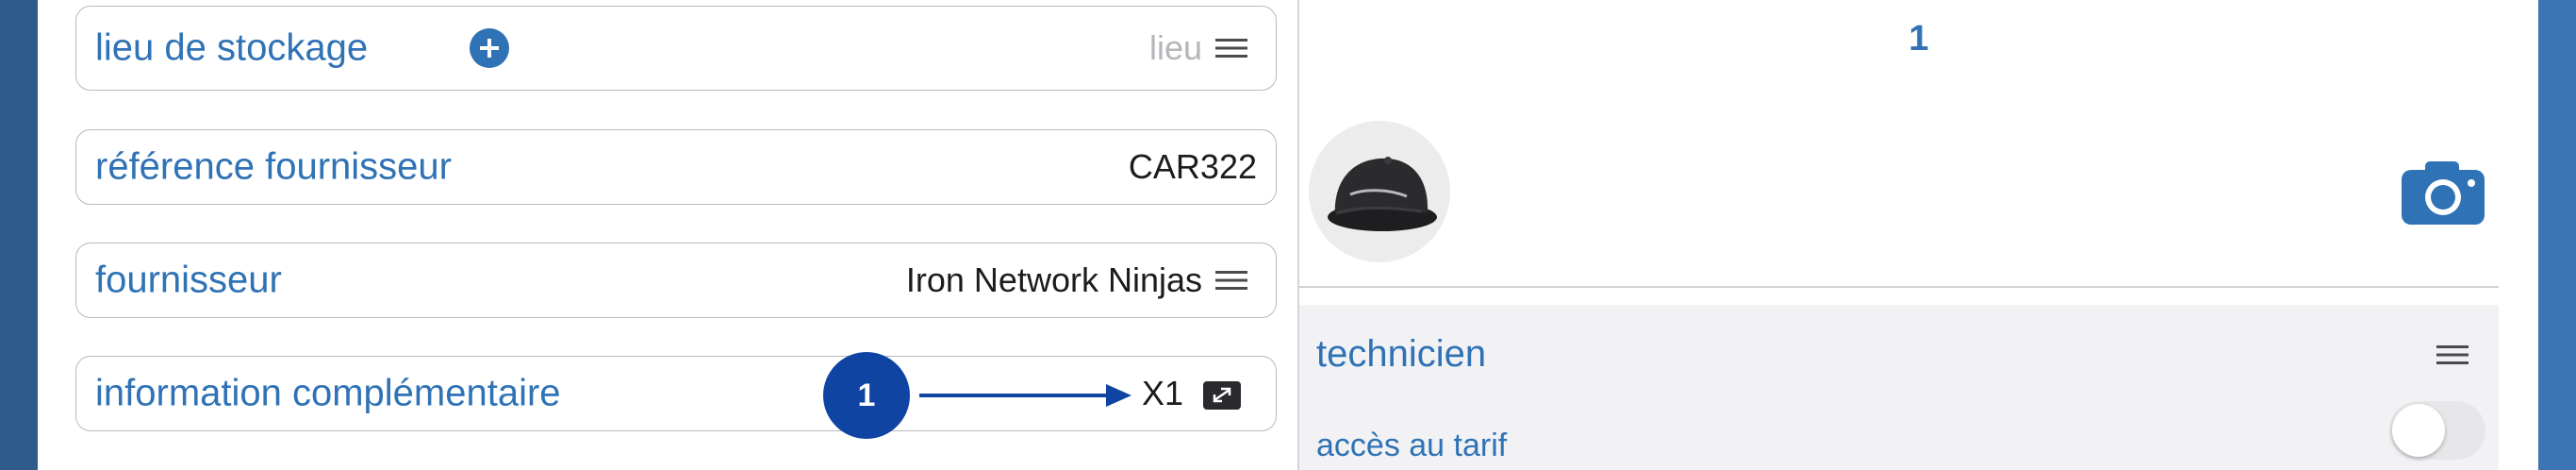 Image resolution: width=2576 pixels, height=470 pixels. Describe the element at coordinates (273, 166) in the screenshot. I see `supplier-reference-label: référence fournisseur` at that location.